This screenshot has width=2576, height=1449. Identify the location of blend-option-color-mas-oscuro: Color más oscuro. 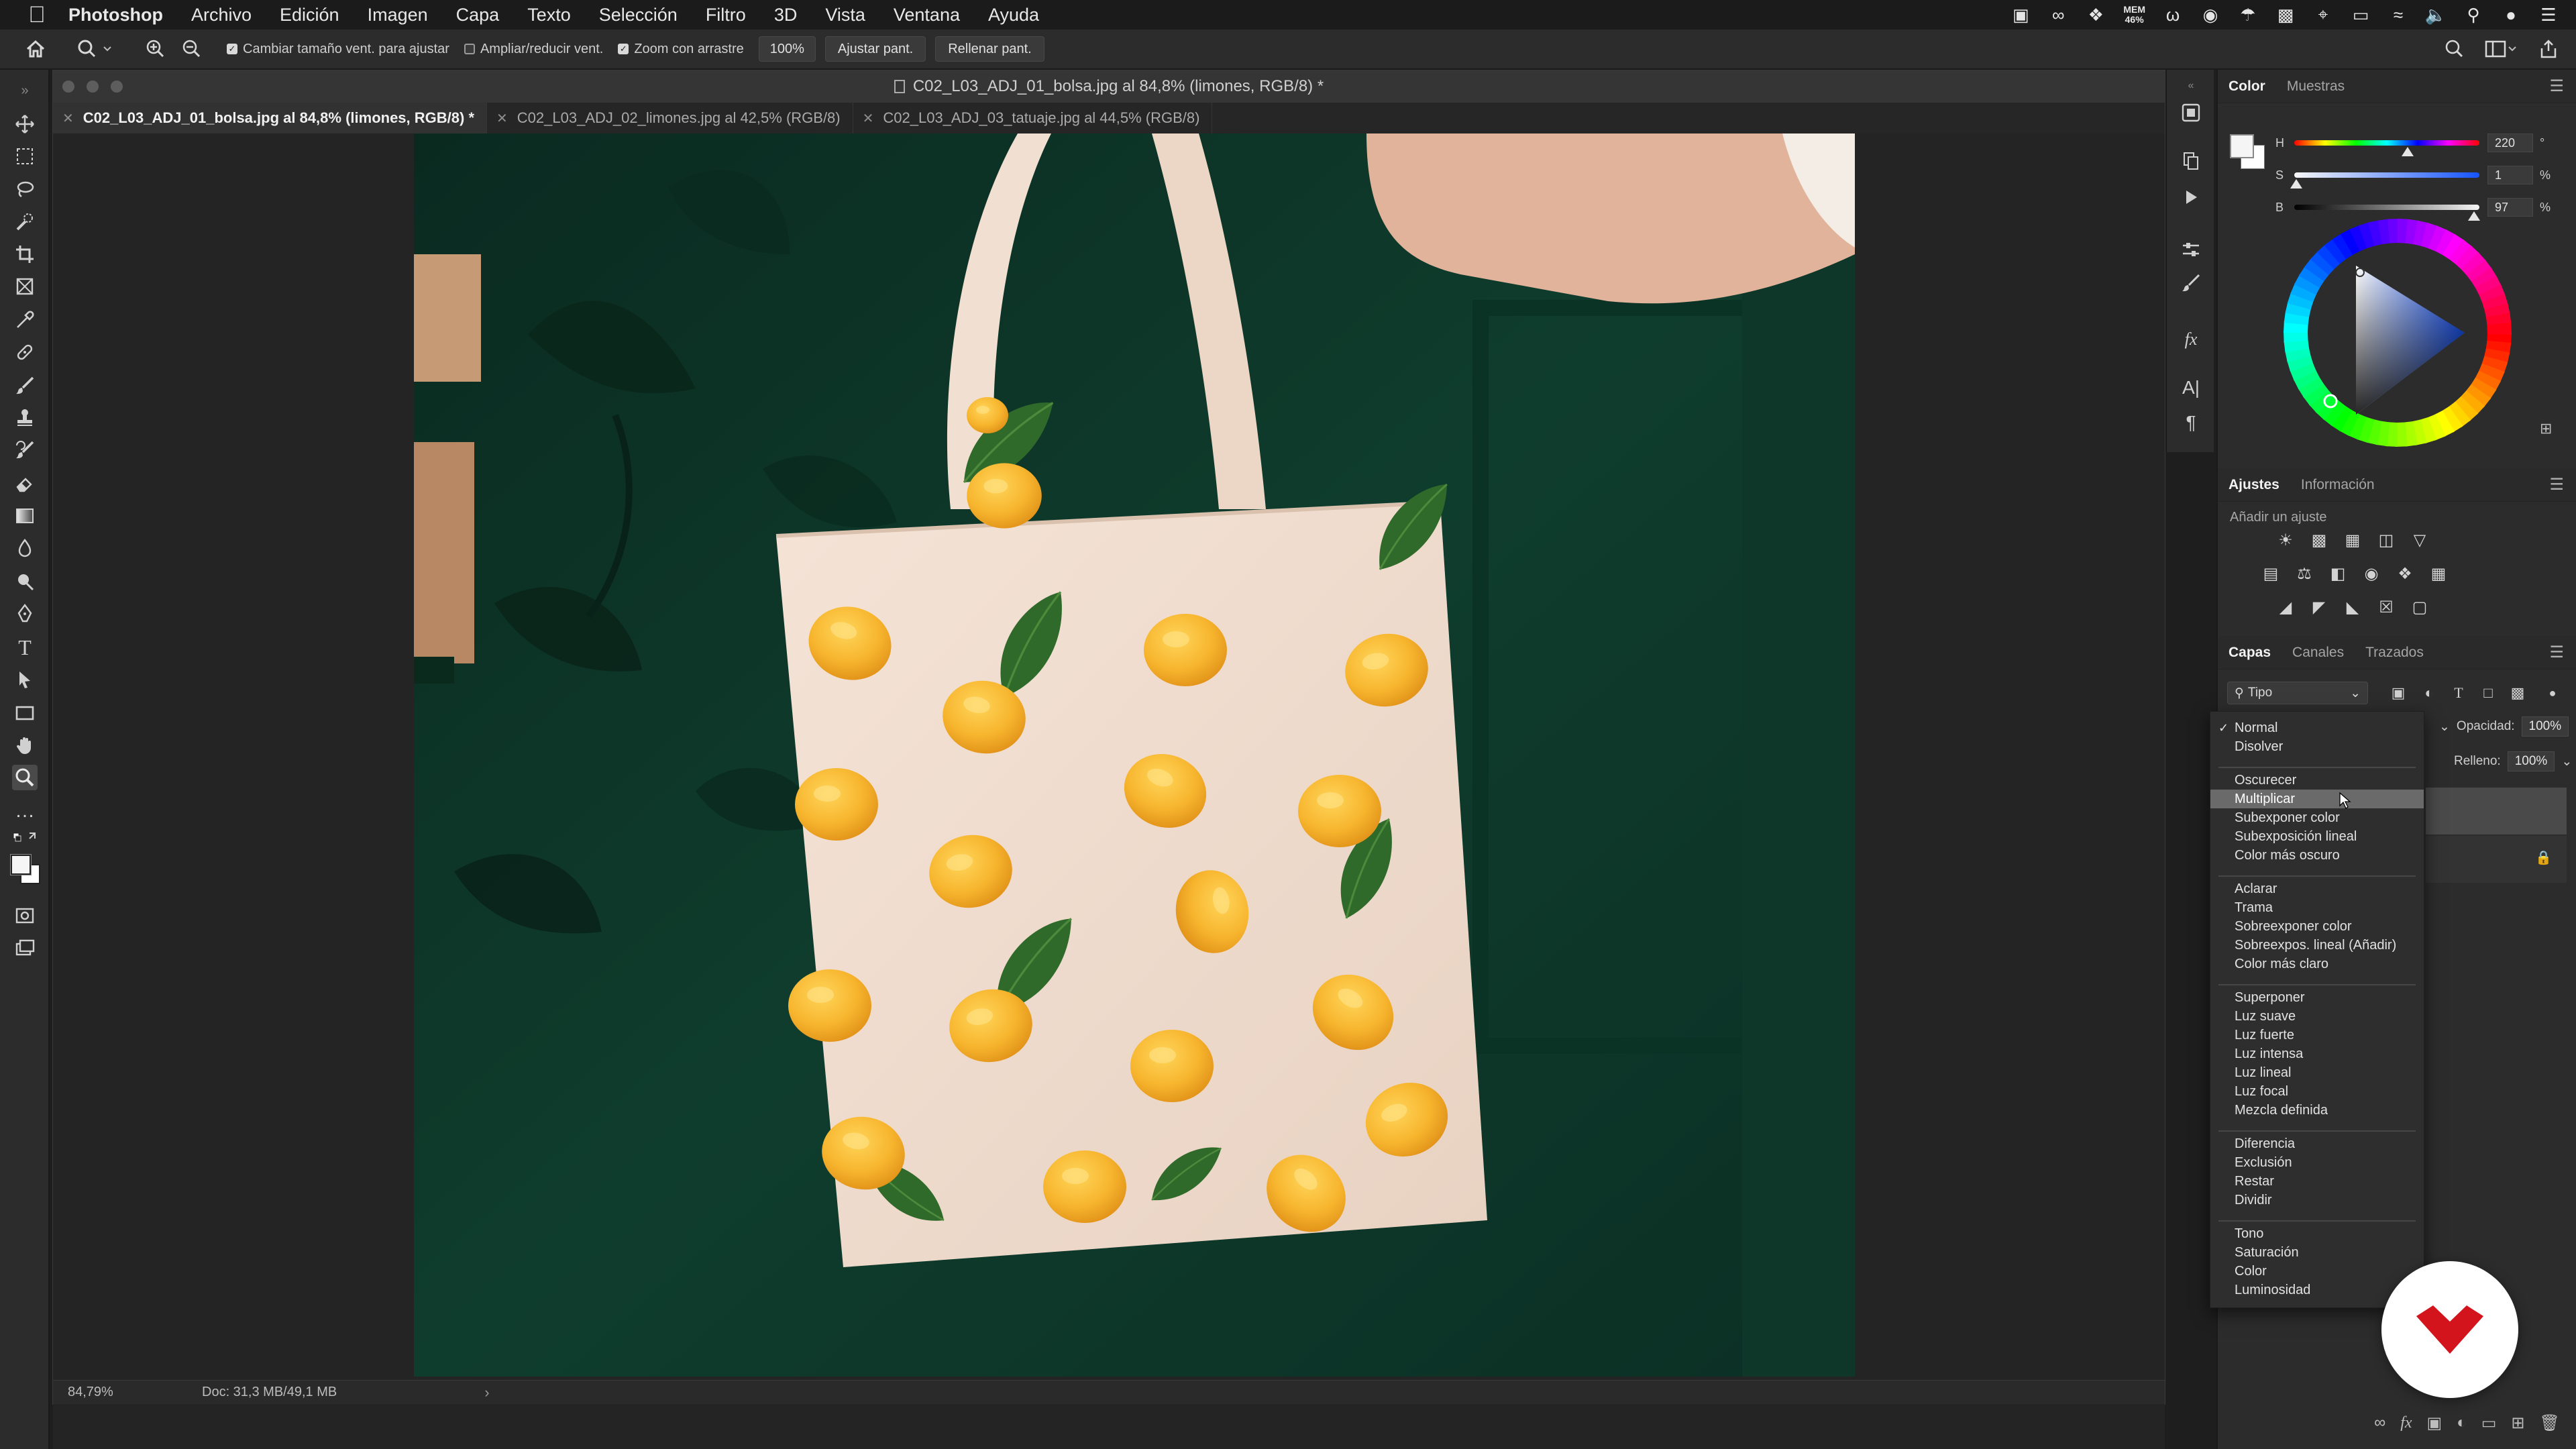
(2317, 855).